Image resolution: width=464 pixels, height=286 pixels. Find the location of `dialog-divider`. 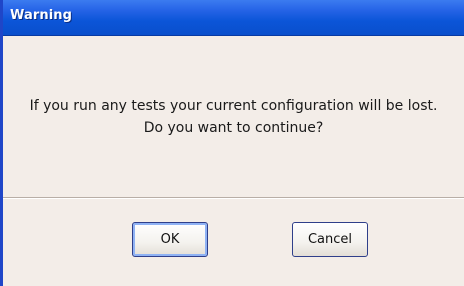

dialog-divider is located at coordinates (233, 198).